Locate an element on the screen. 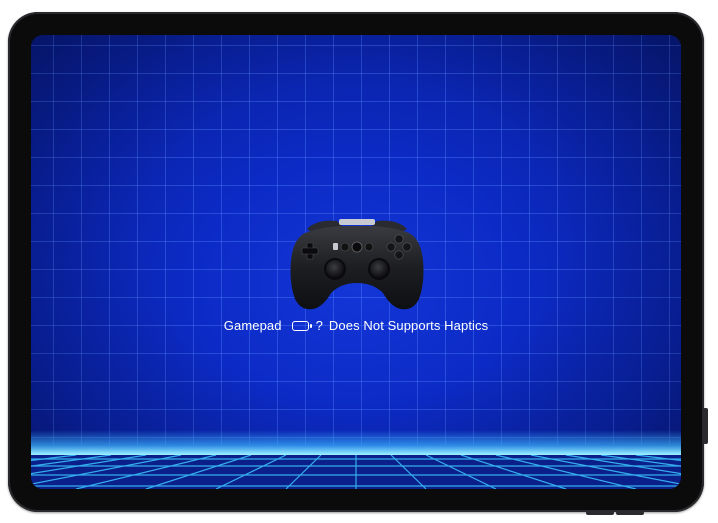 The width and height of the screenshot is (718, 523). haptics-status-text: Does Not Supports Haptics is located at coordinates (408, 325).